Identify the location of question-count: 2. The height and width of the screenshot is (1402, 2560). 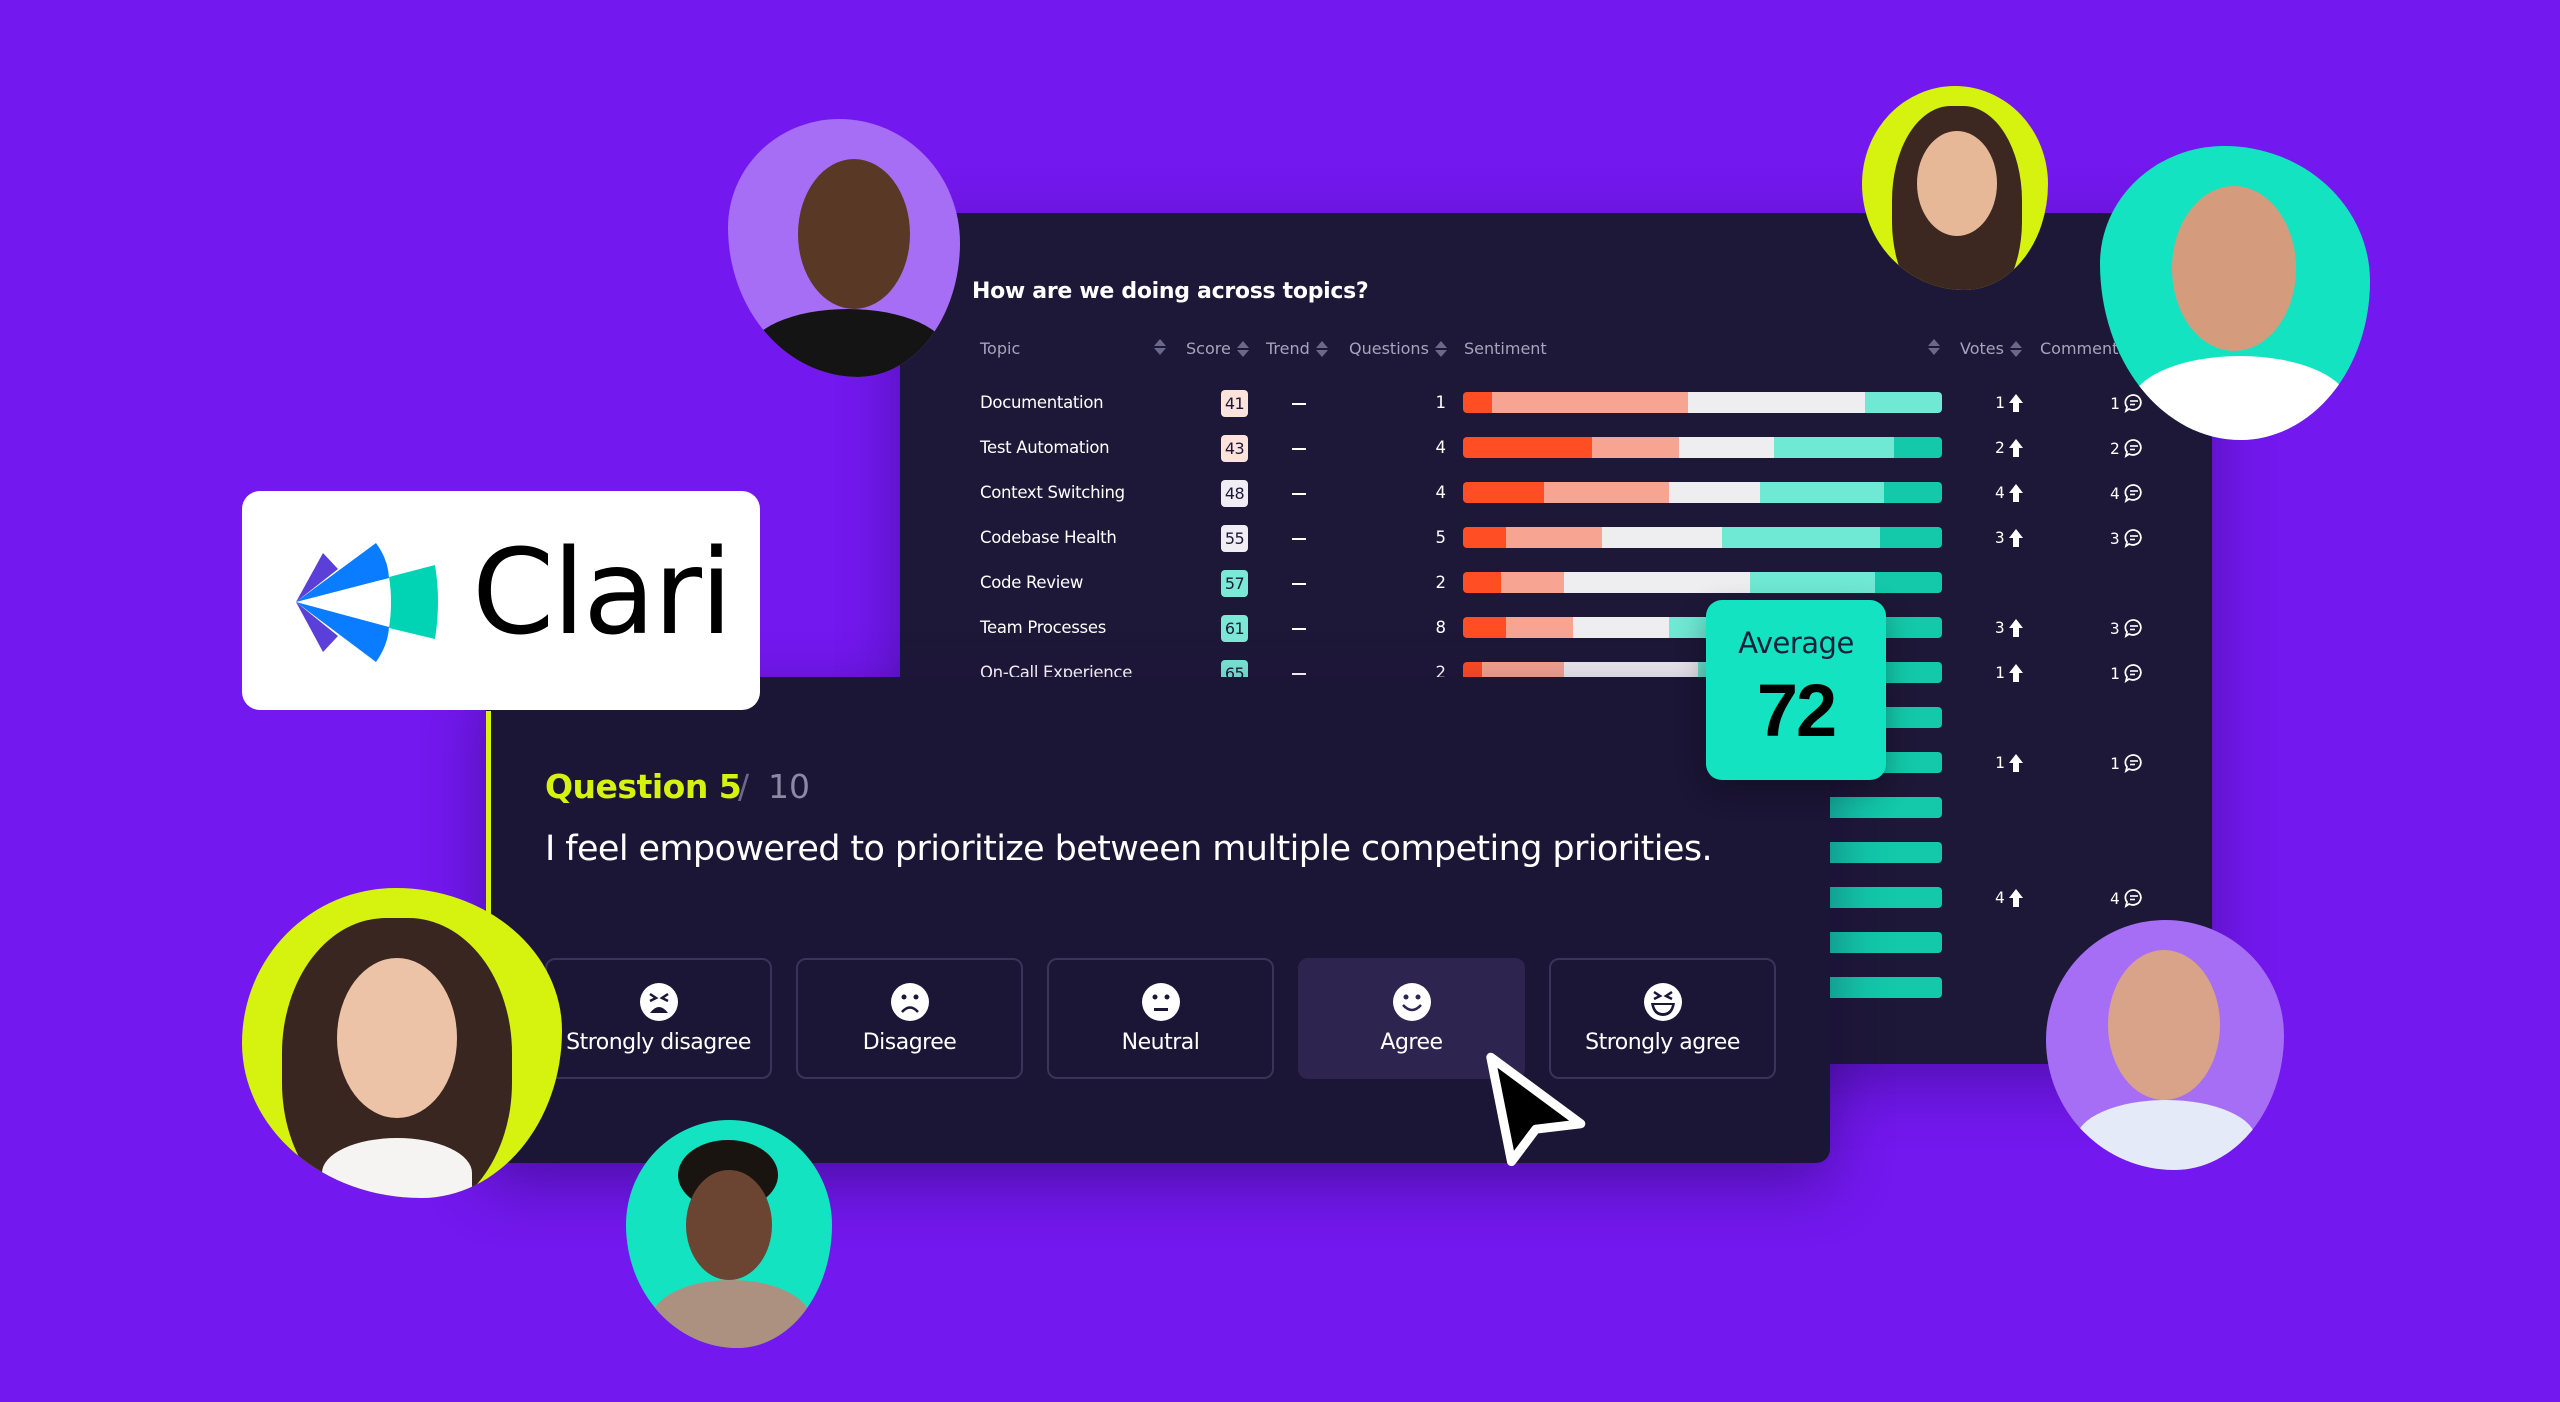
(1441, 582).